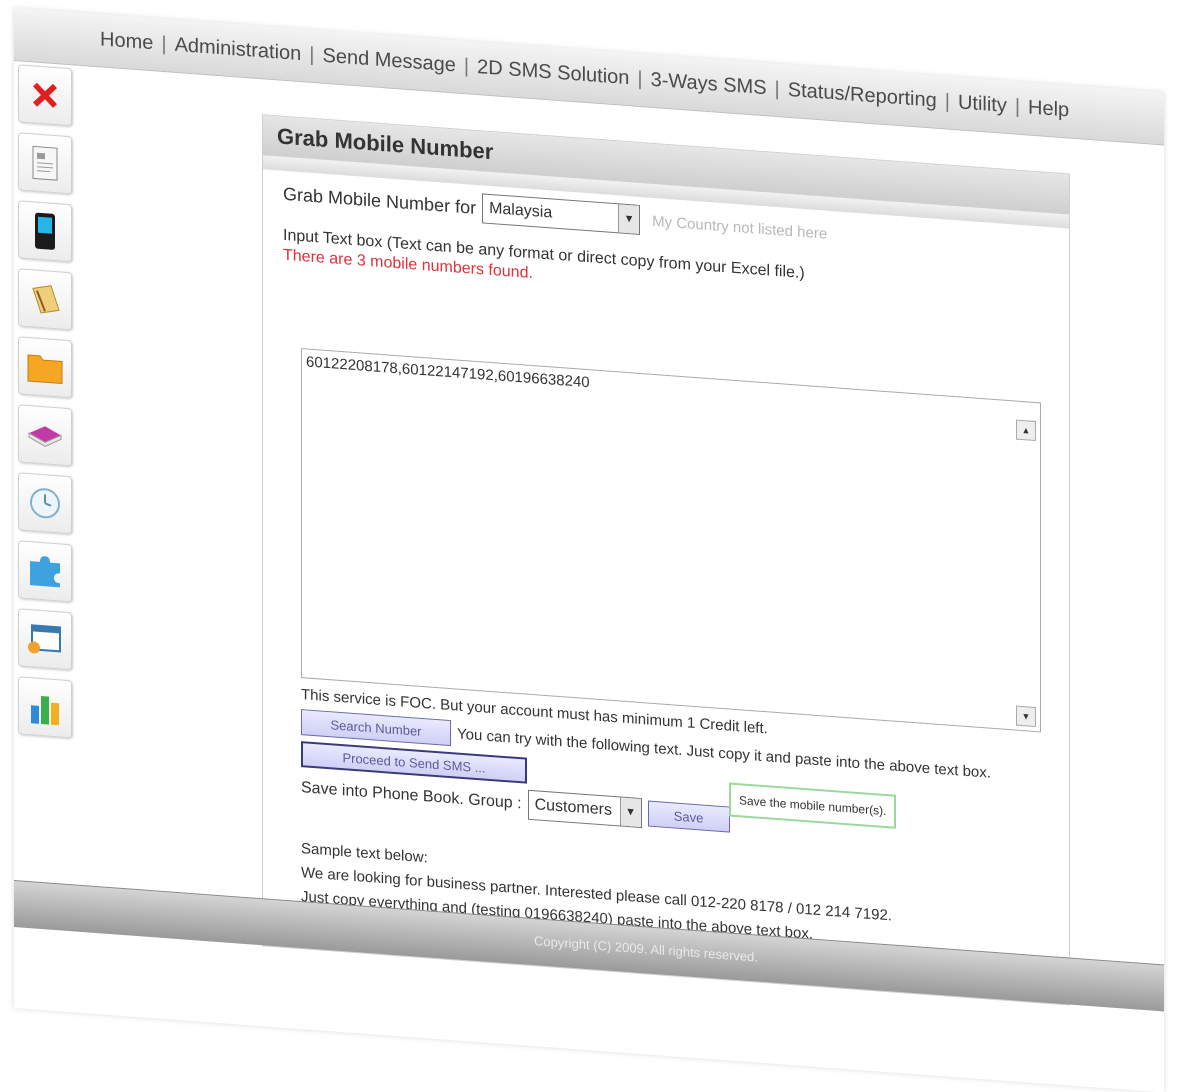 The width and height of the screenshot is (1194, 1092). Describe the element at coordinates (982, 104) in the screenshot. I see `nav-utility: Utility` at that location.